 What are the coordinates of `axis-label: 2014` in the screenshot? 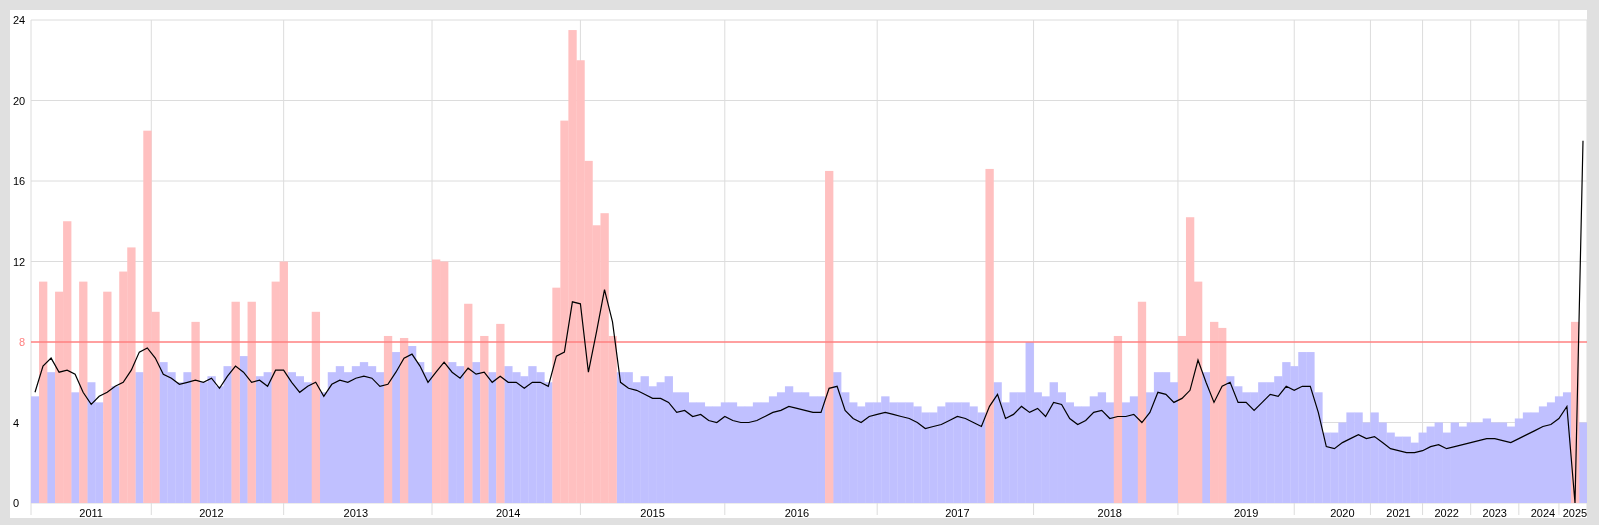 It's located at (508, 512).